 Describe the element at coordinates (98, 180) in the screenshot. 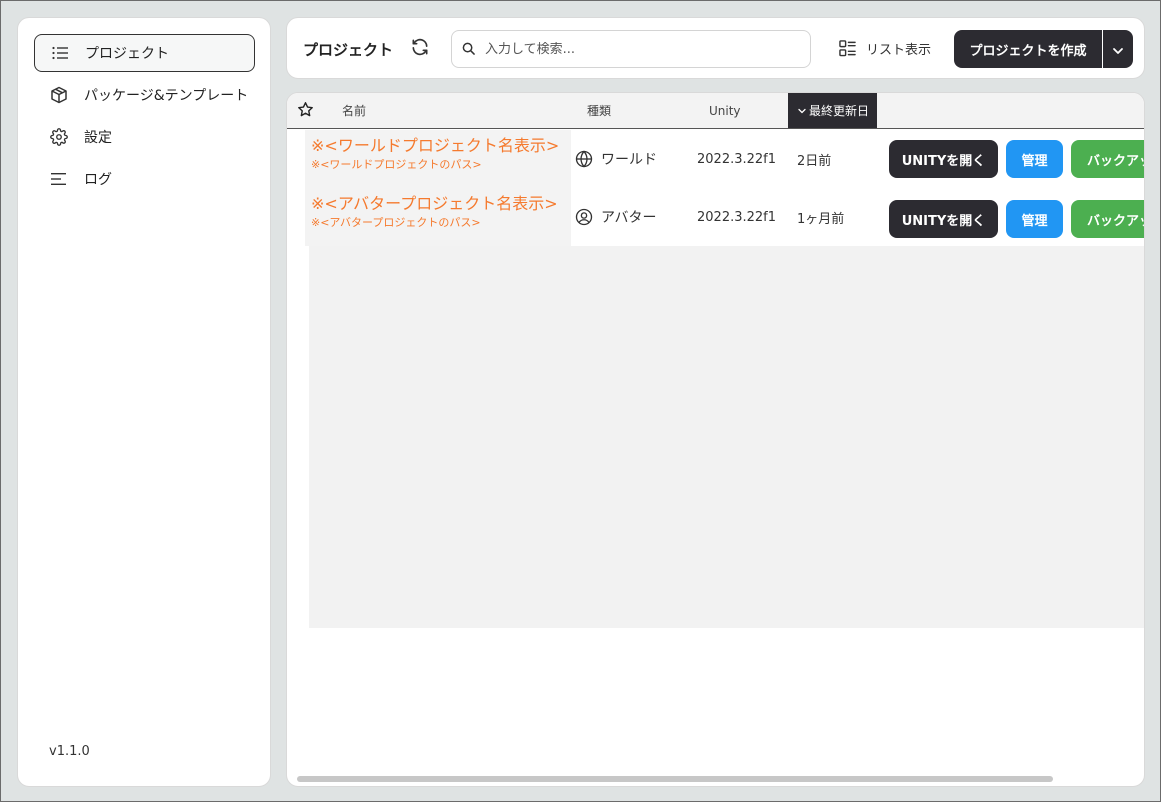

I see `sidebar-item-label: ログ` at that location.